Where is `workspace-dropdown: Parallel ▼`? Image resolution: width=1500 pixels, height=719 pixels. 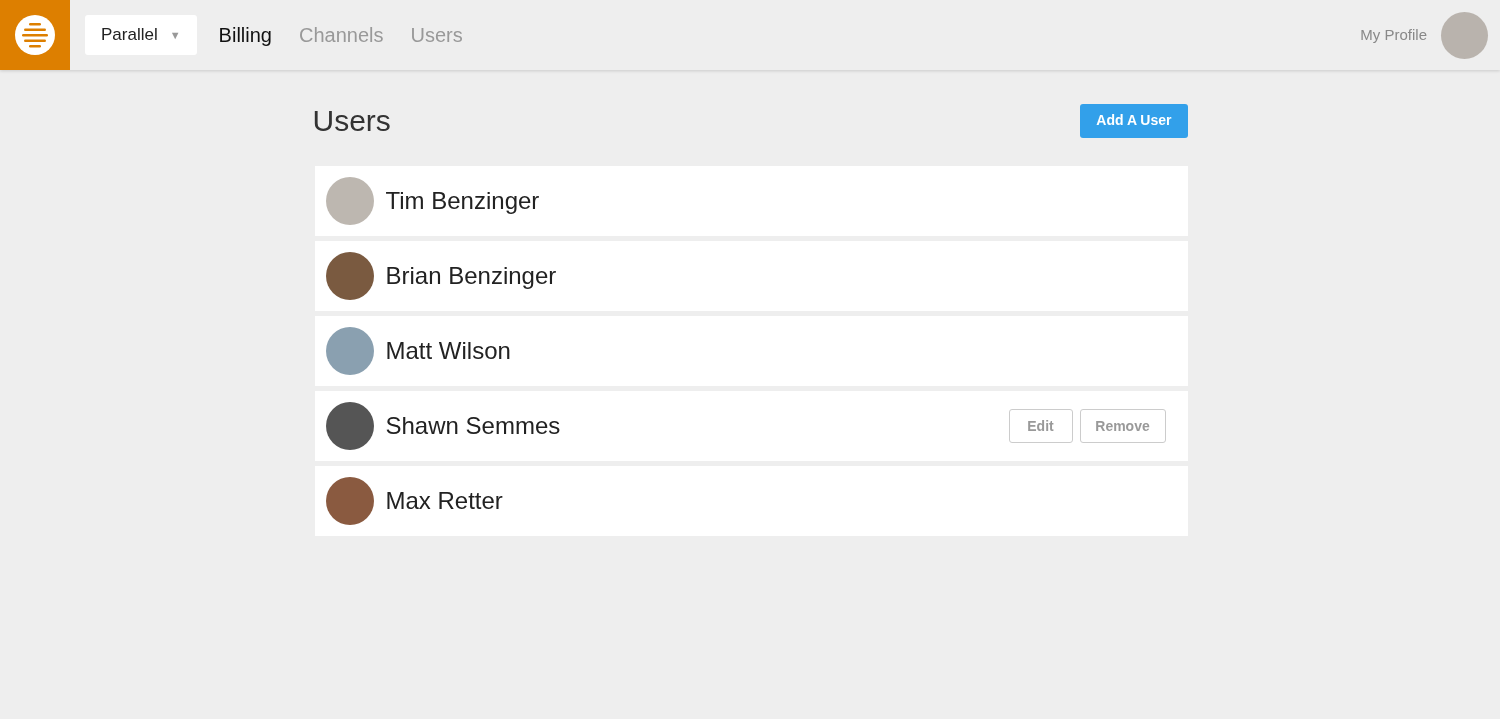 workspace-dropdown: Parallel ▼ is located at coordinates (141, 35).